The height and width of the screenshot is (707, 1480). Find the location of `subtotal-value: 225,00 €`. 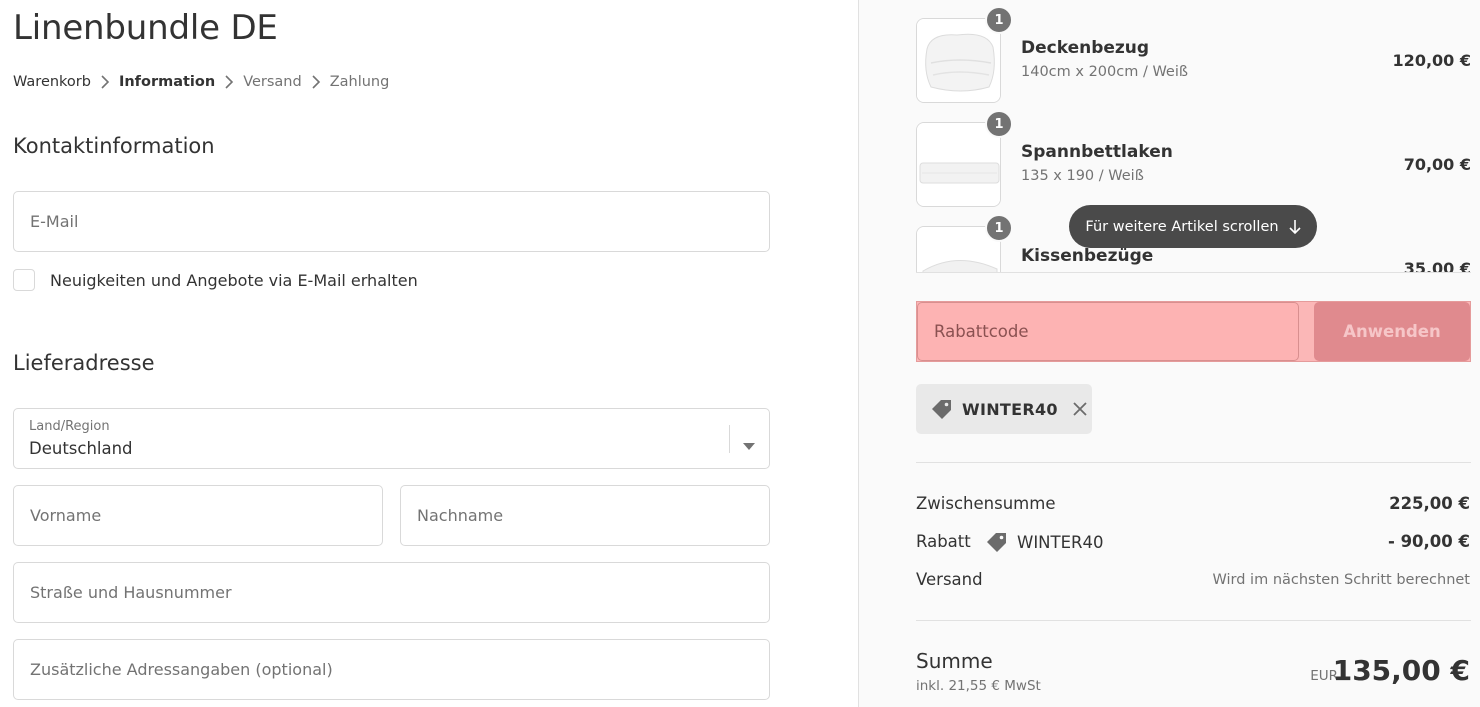

subtotal-value: 225,00 € is located at coordinates (1429, 503).